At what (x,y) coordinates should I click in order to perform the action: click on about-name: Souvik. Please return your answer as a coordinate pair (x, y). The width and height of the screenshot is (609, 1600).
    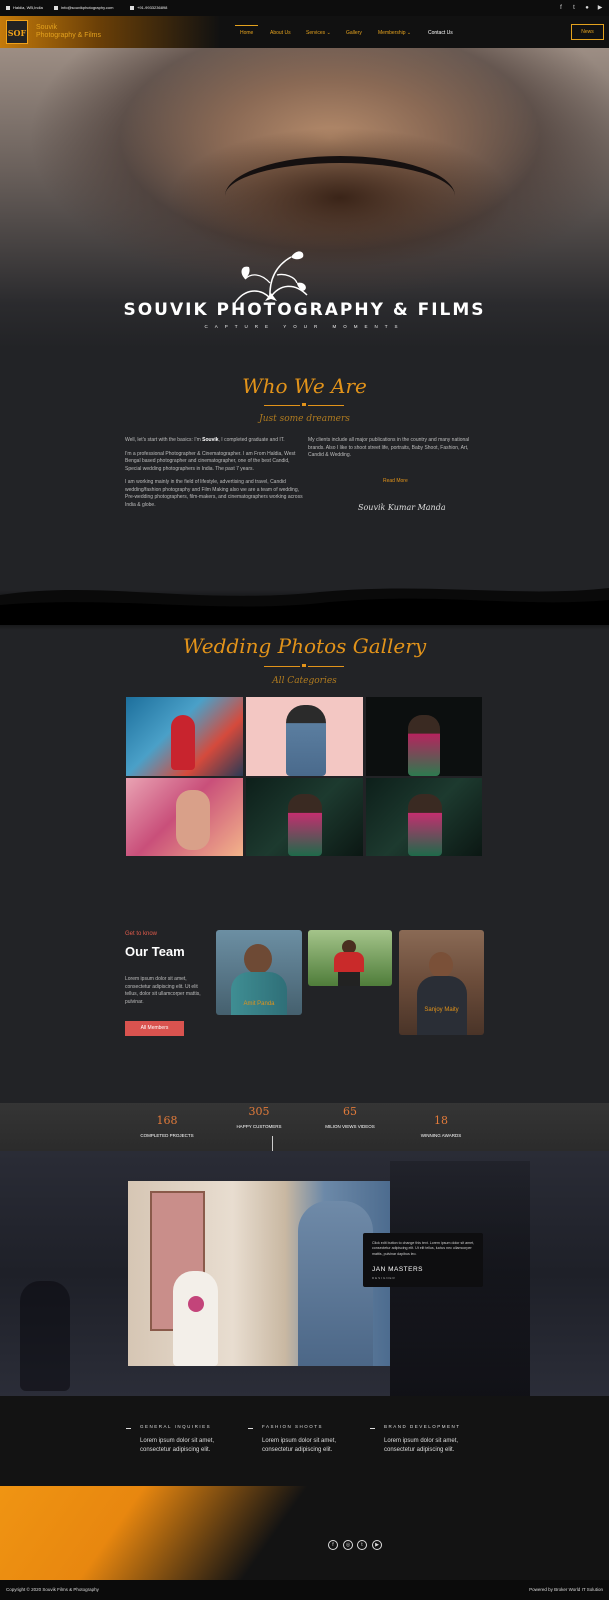
    Looking at the image, I should click on (210, 440).